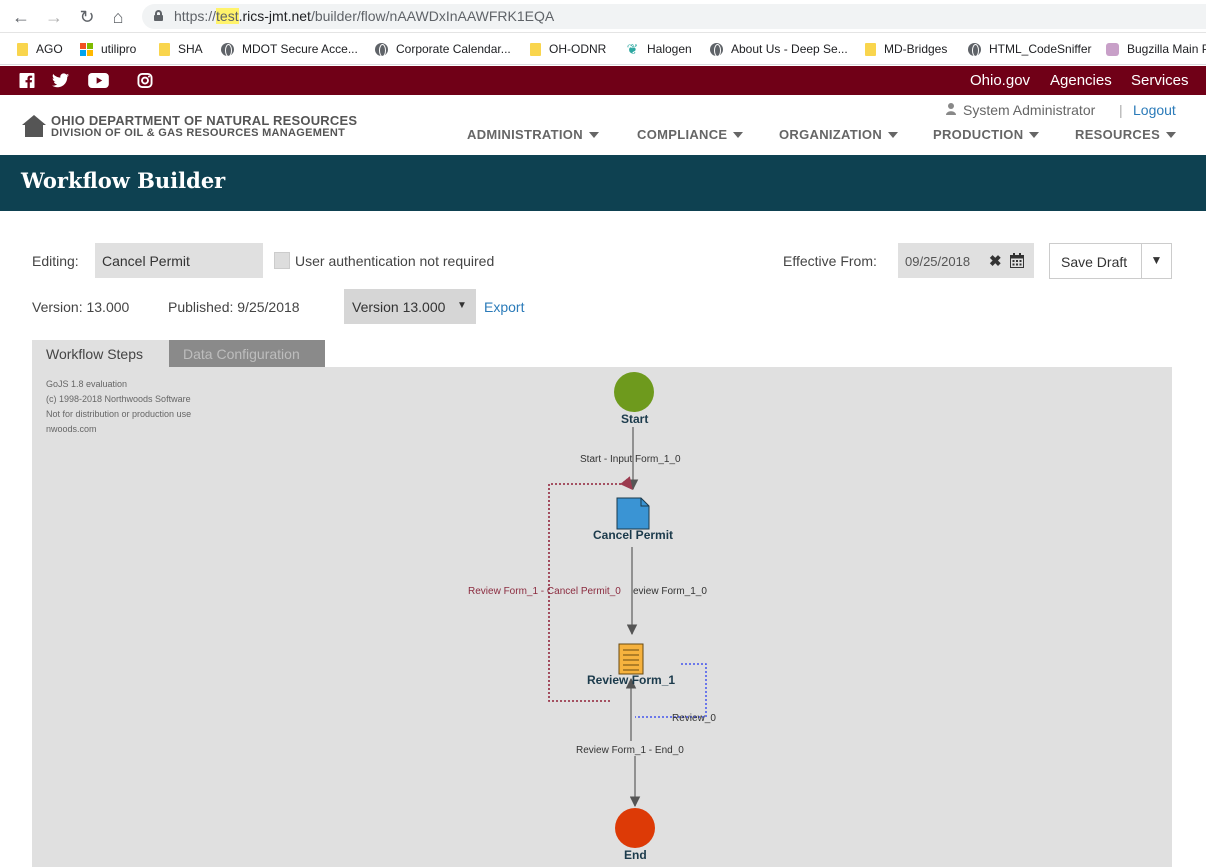  What do you see at coordinates (1017, 260) in the screenshot?
I see `calendar-icon` at bounding box center [1017, 260].